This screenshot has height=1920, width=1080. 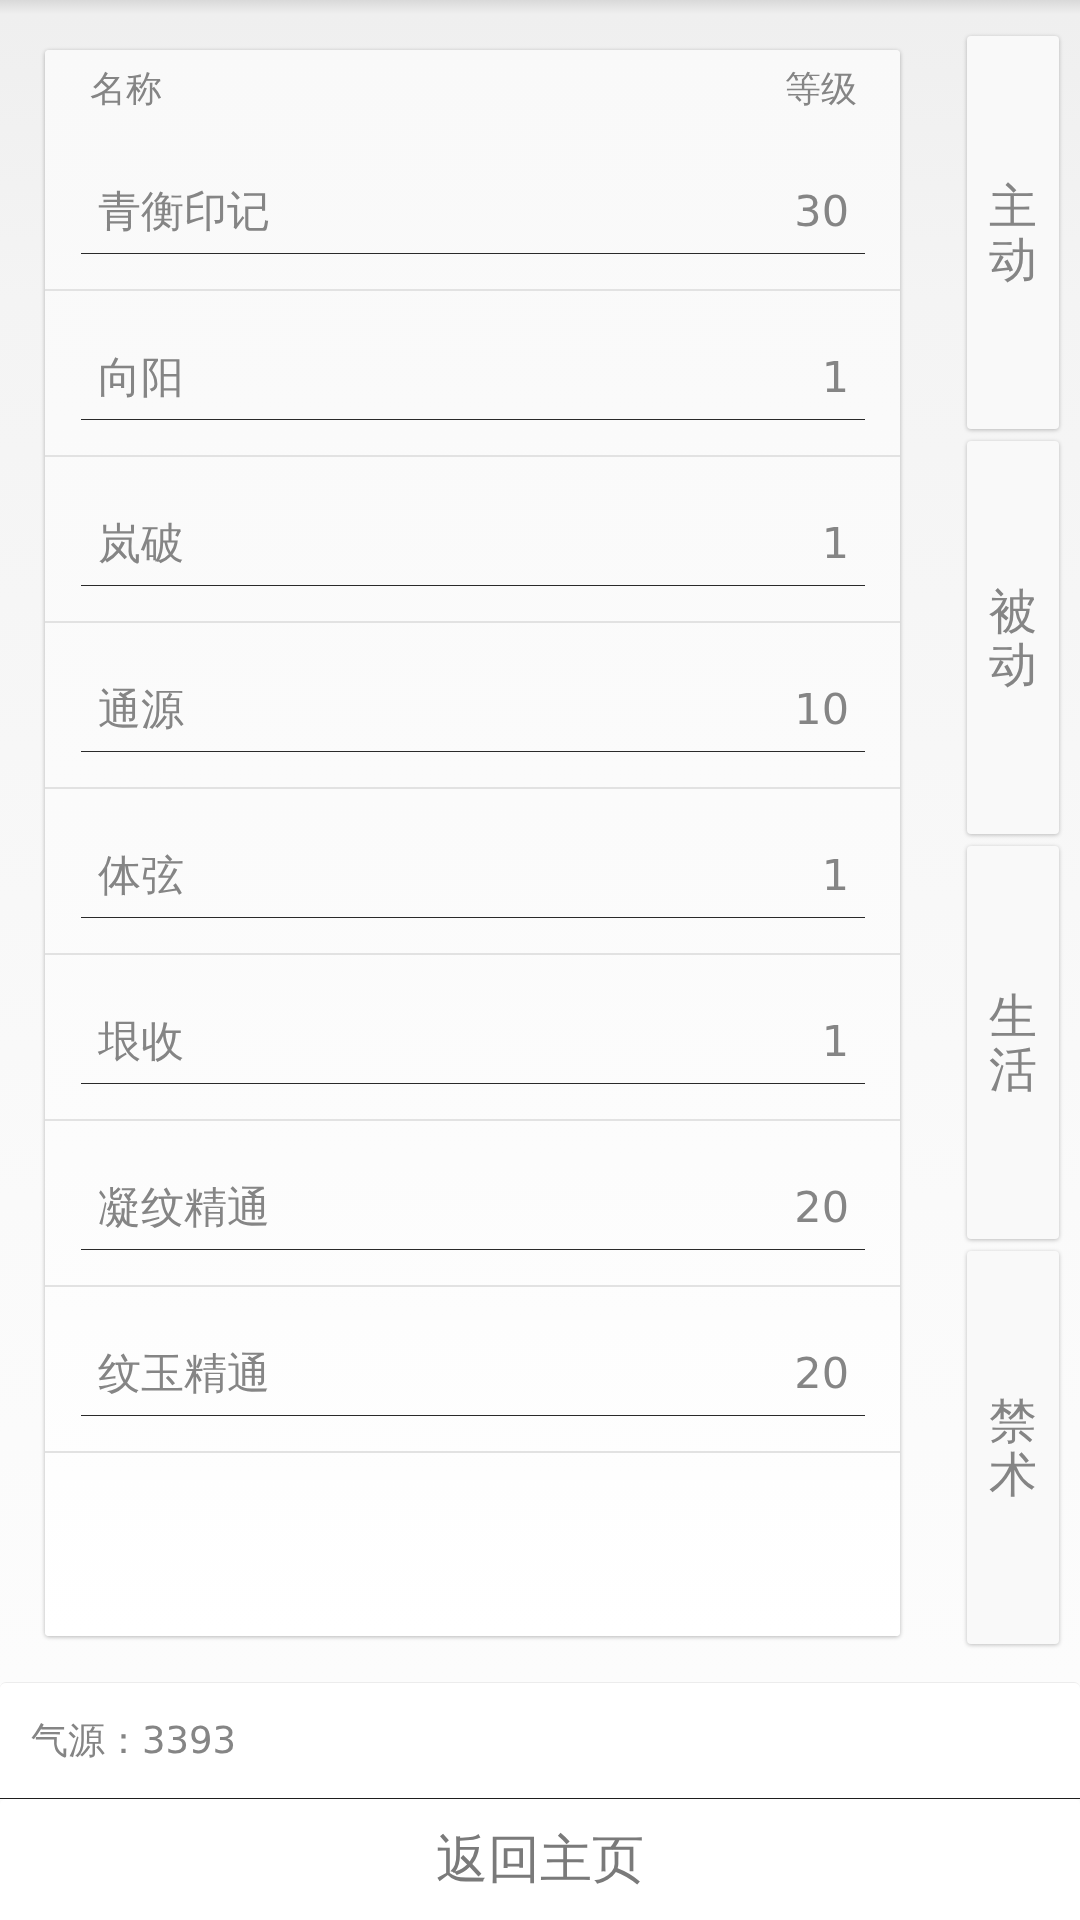 I want to click on skill-name: 凝纹精通, so click(x=184, y=1207).